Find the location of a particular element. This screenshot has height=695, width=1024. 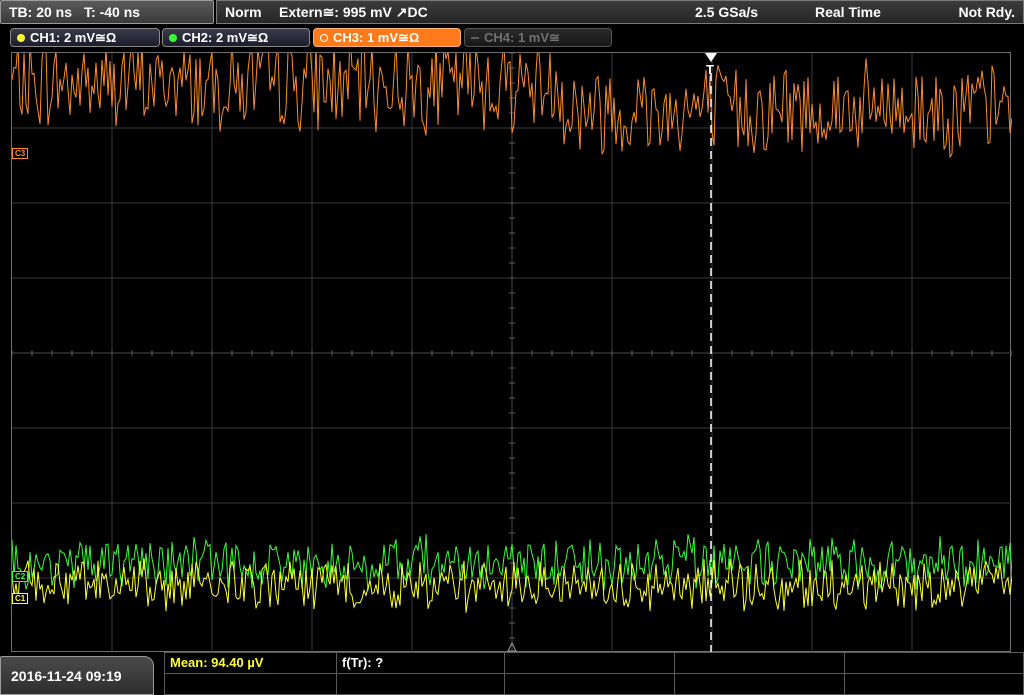

trigger-source: Extern≅: 995 mV ↗DC is located at coordinates (353, 12).